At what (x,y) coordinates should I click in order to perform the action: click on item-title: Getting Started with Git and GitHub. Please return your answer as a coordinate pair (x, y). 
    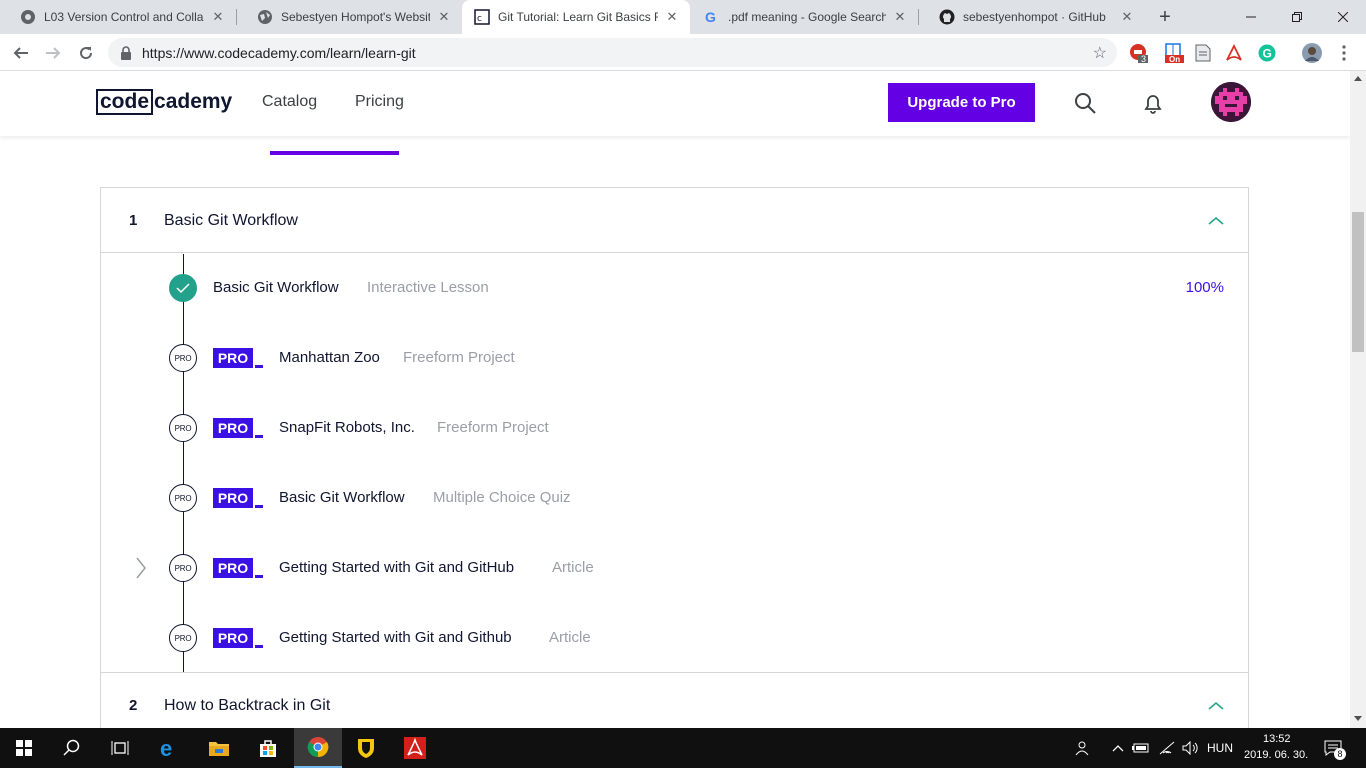
    Looking at the image, I should click on (396, 567).